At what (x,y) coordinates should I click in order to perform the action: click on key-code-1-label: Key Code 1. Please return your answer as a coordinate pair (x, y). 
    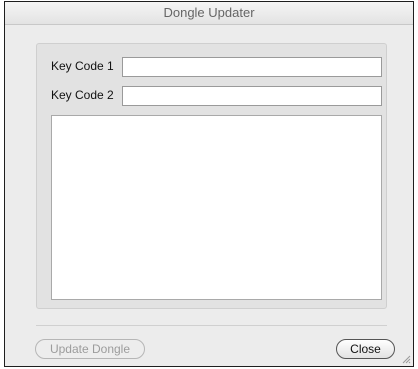
    Looking at the image, I should click on (82, 66).